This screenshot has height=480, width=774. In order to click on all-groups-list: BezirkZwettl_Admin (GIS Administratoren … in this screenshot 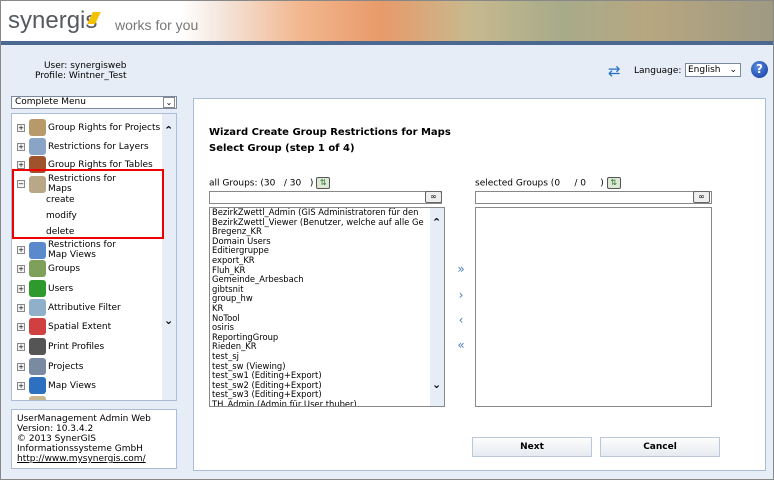, I will do `click(327, 307)`.